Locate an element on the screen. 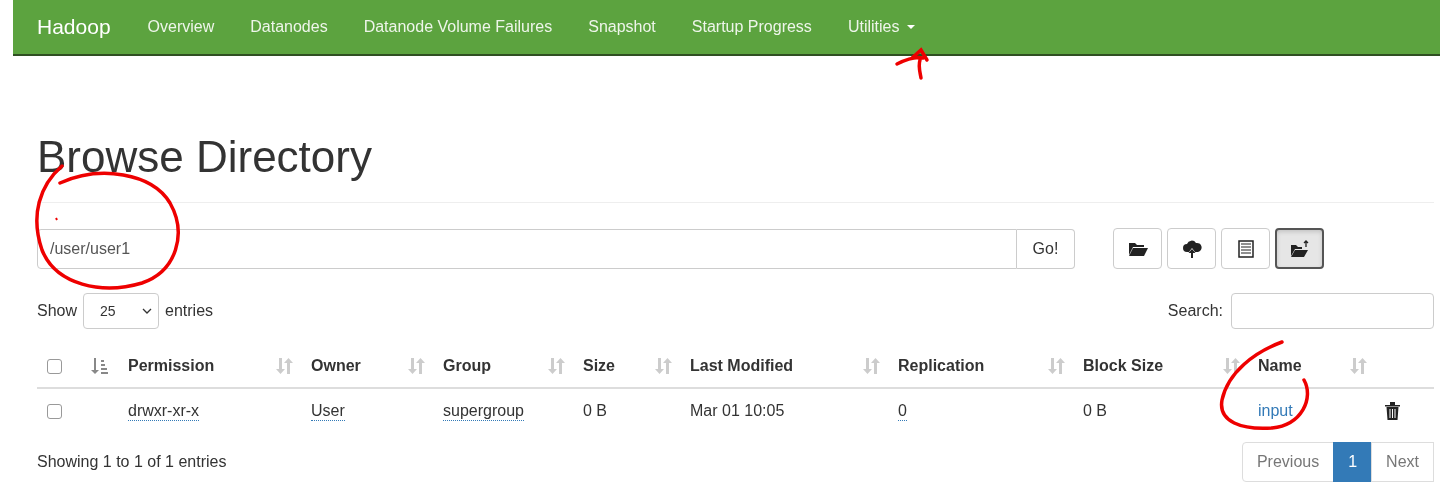 The width and height of the screenshot is (1449, 486). folder-icon is located at coordinates (1137, 248).